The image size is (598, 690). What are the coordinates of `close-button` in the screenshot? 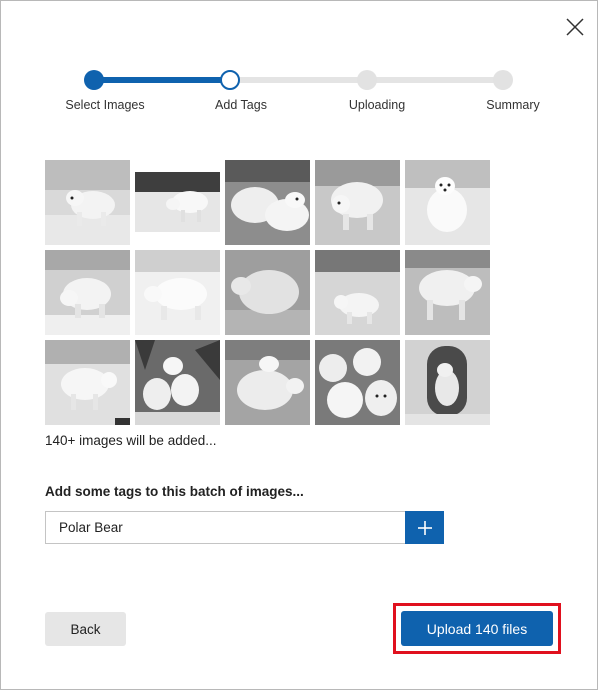 It's located at (575, 27).